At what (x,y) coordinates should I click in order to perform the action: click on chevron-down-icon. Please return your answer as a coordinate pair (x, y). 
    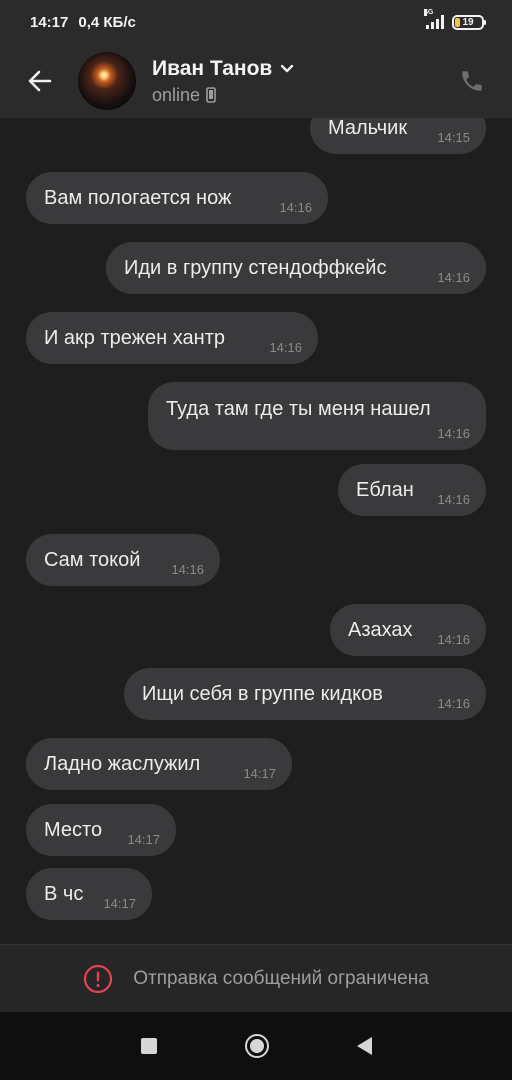
    Looking at the image, I should click on (287, 68).